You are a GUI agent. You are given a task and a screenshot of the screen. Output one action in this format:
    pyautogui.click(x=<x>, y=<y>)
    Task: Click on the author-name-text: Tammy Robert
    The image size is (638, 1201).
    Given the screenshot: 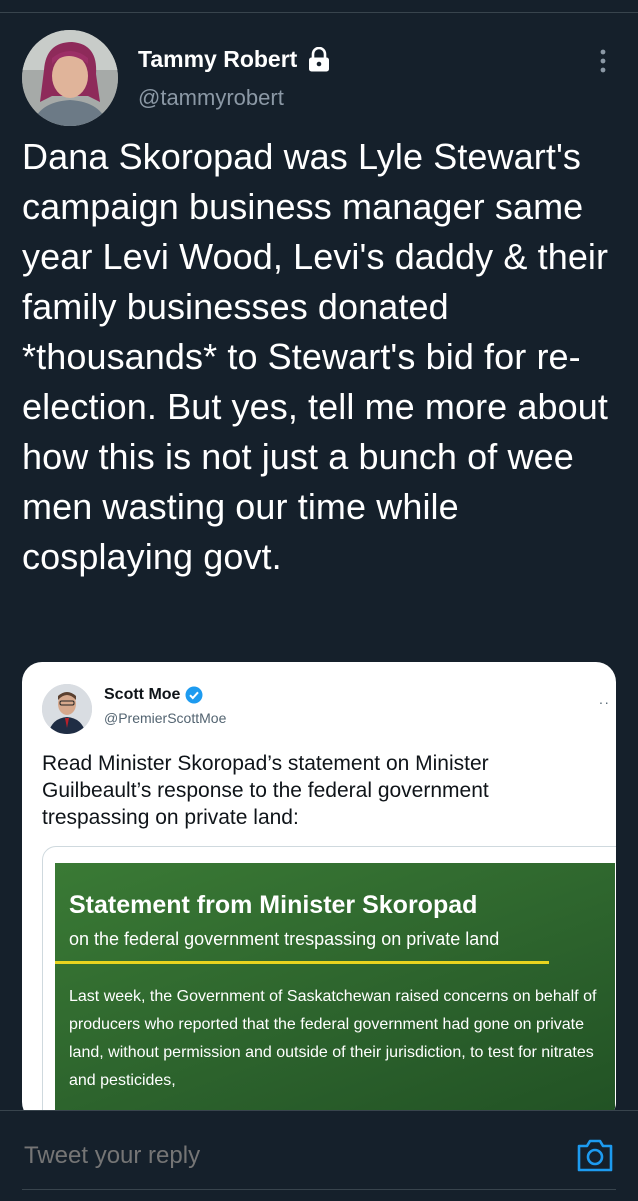 What is the action you would take?
    pyautogui.click(x=218, y=59)
    